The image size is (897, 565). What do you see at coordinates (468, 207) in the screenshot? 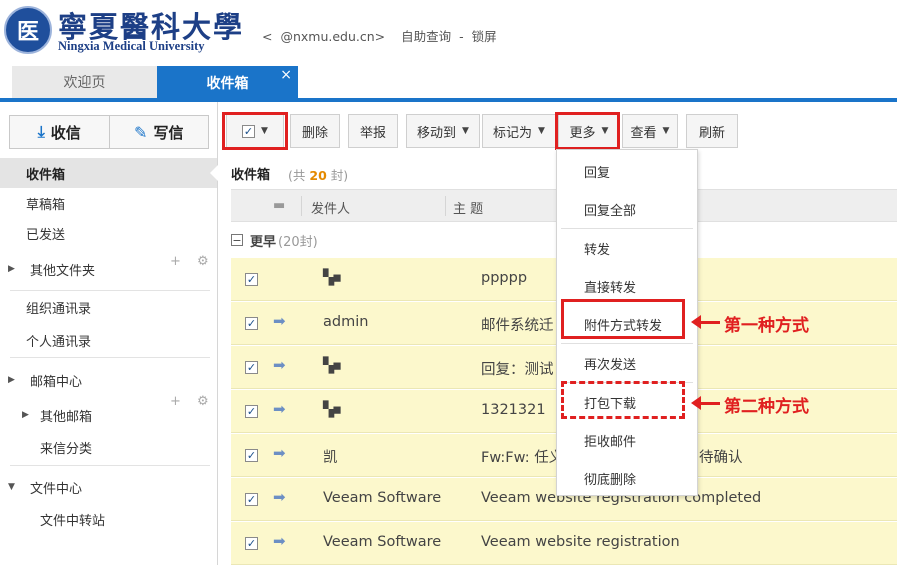
I see `column-subject: 主 题` at bounding box center [468, 207].